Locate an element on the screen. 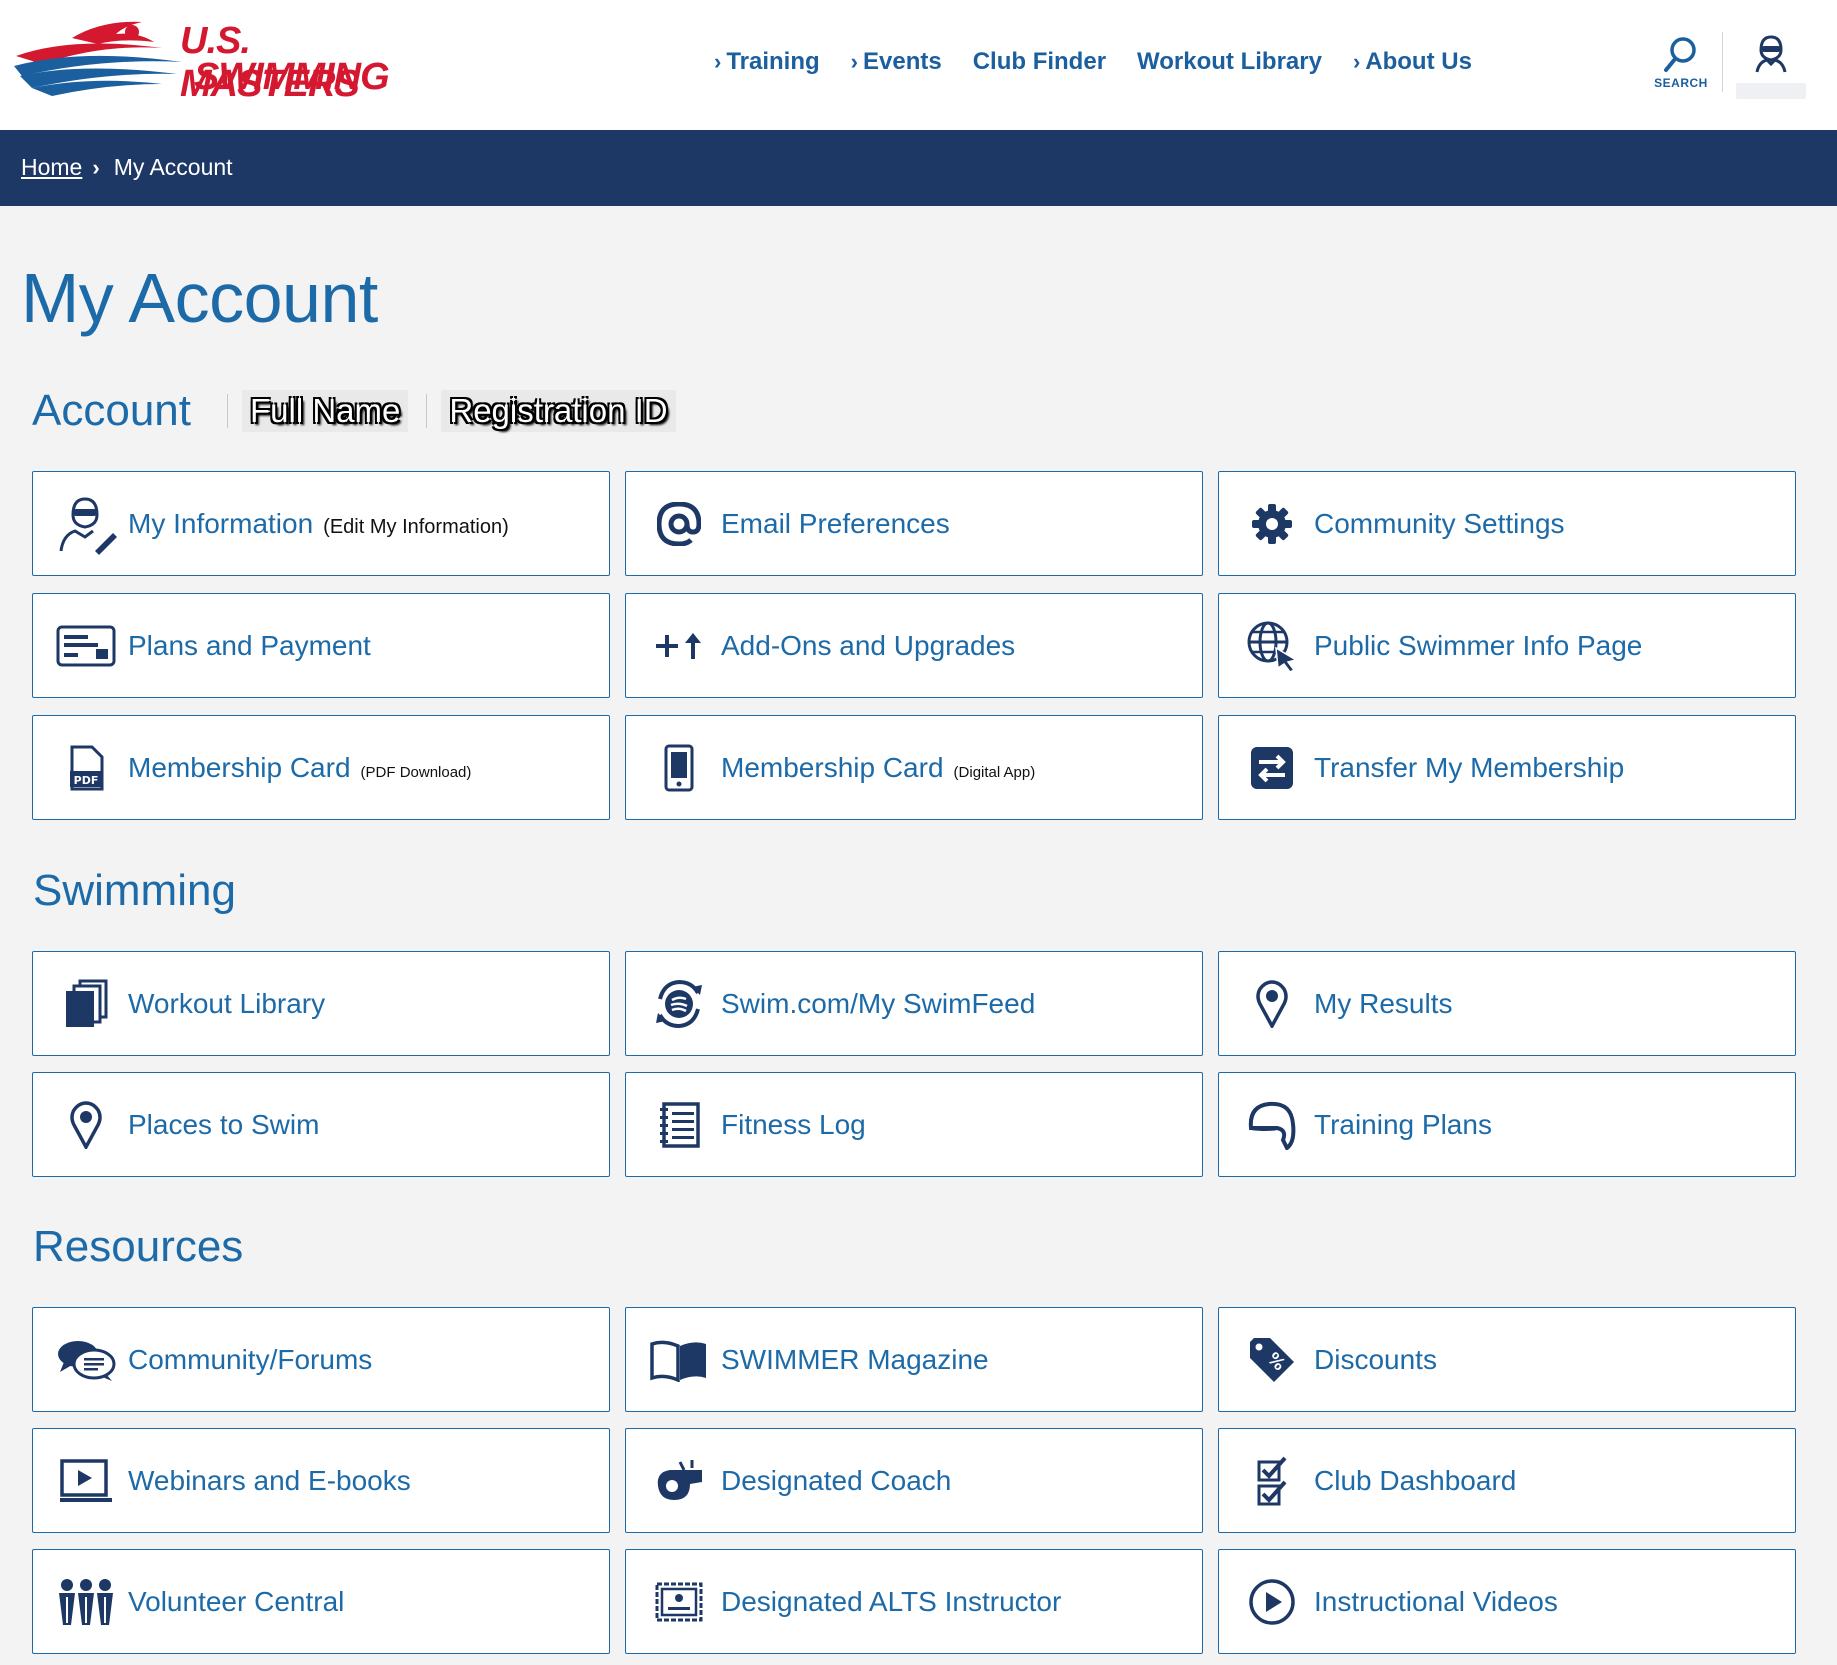 This screenshot has width=1837, height=1665. card-label: Community Settings is located at coordinates (1439, 524).